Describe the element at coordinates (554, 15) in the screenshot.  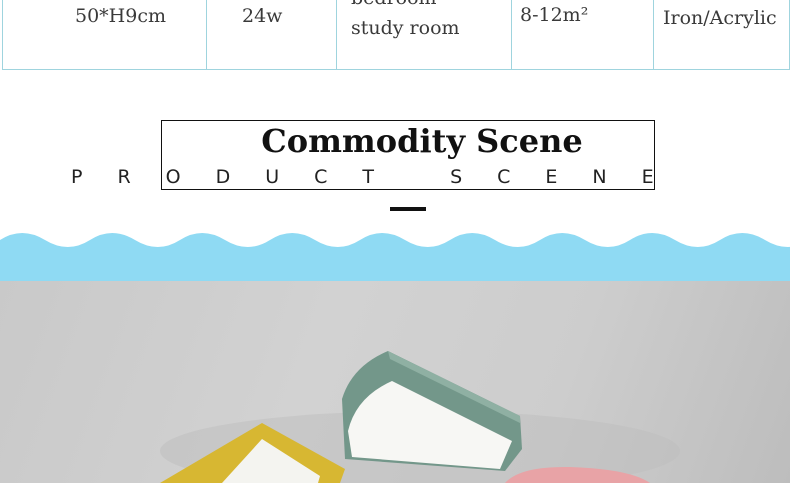
I see `spec-area: 8-12m²` at that location.